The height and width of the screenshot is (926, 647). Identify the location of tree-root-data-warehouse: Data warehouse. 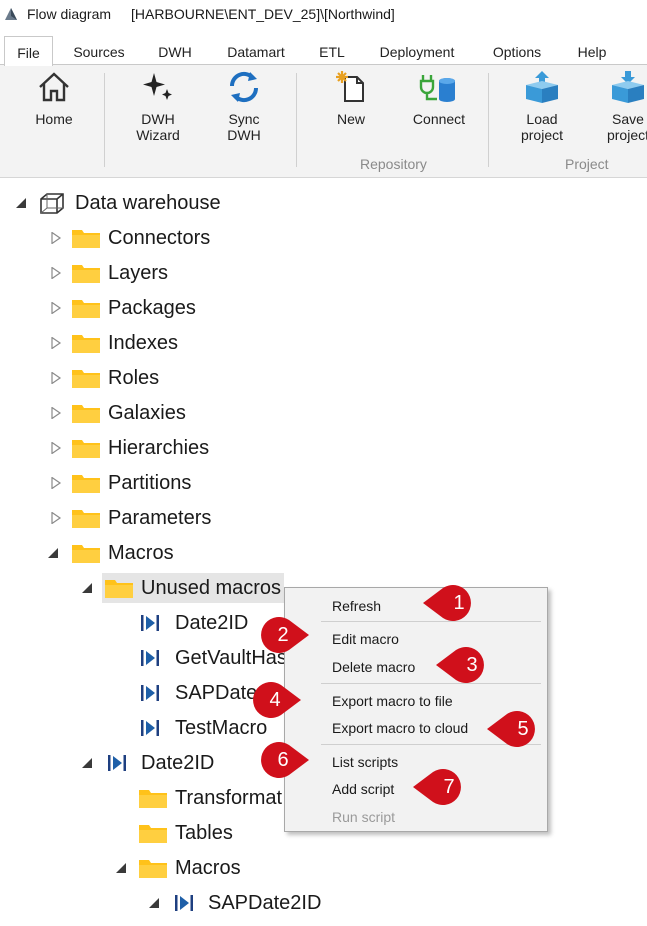
(200, 203).